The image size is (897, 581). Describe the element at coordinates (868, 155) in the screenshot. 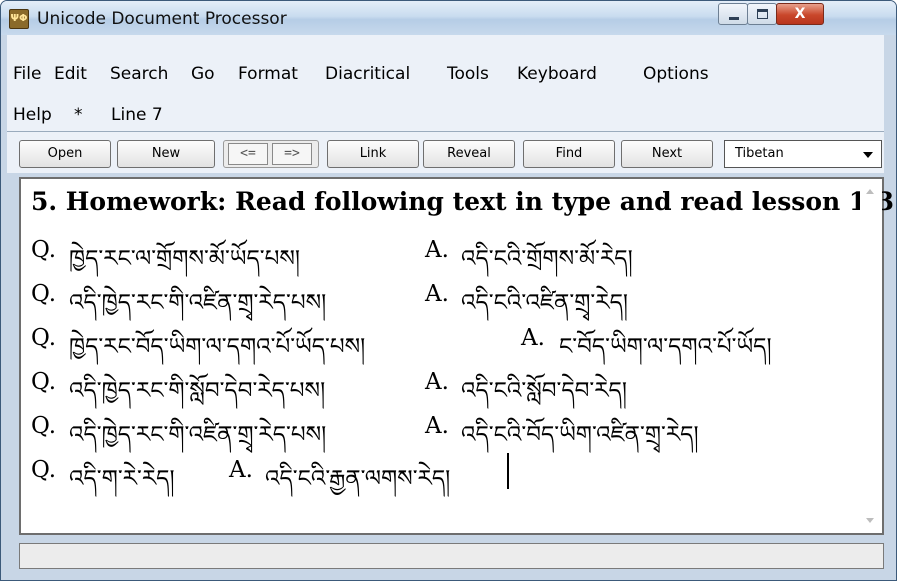

I see `chevron-down-icon` at that location.